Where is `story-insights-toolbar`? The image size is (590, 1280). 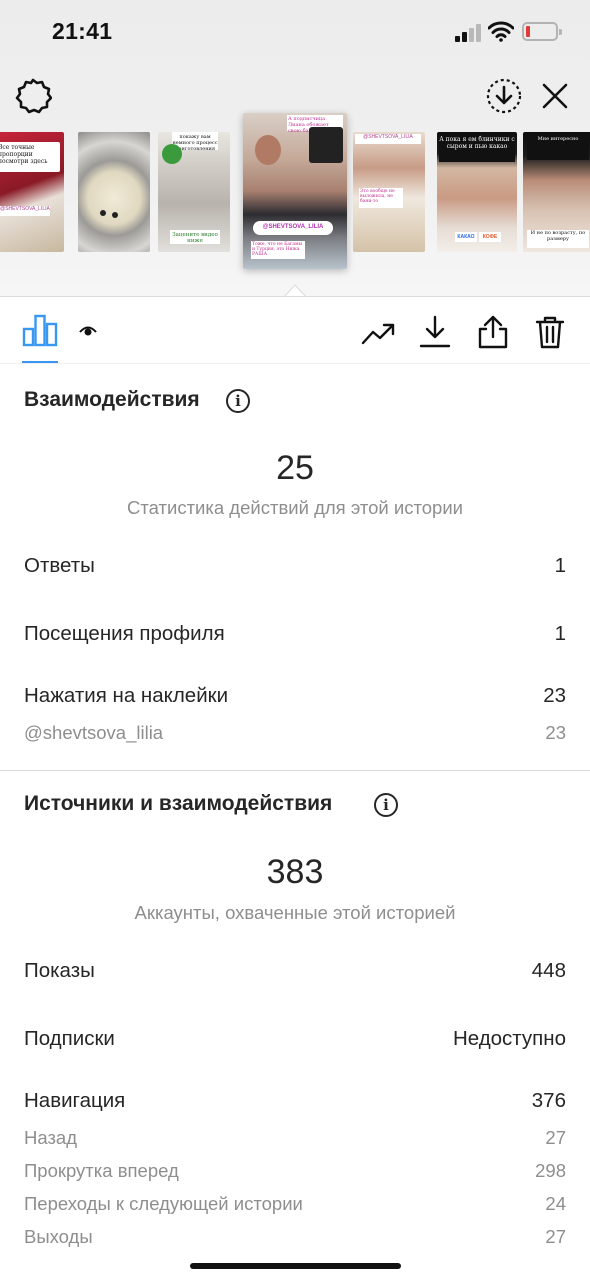
story-insights-toolbar is located at coordinates (295, 330).